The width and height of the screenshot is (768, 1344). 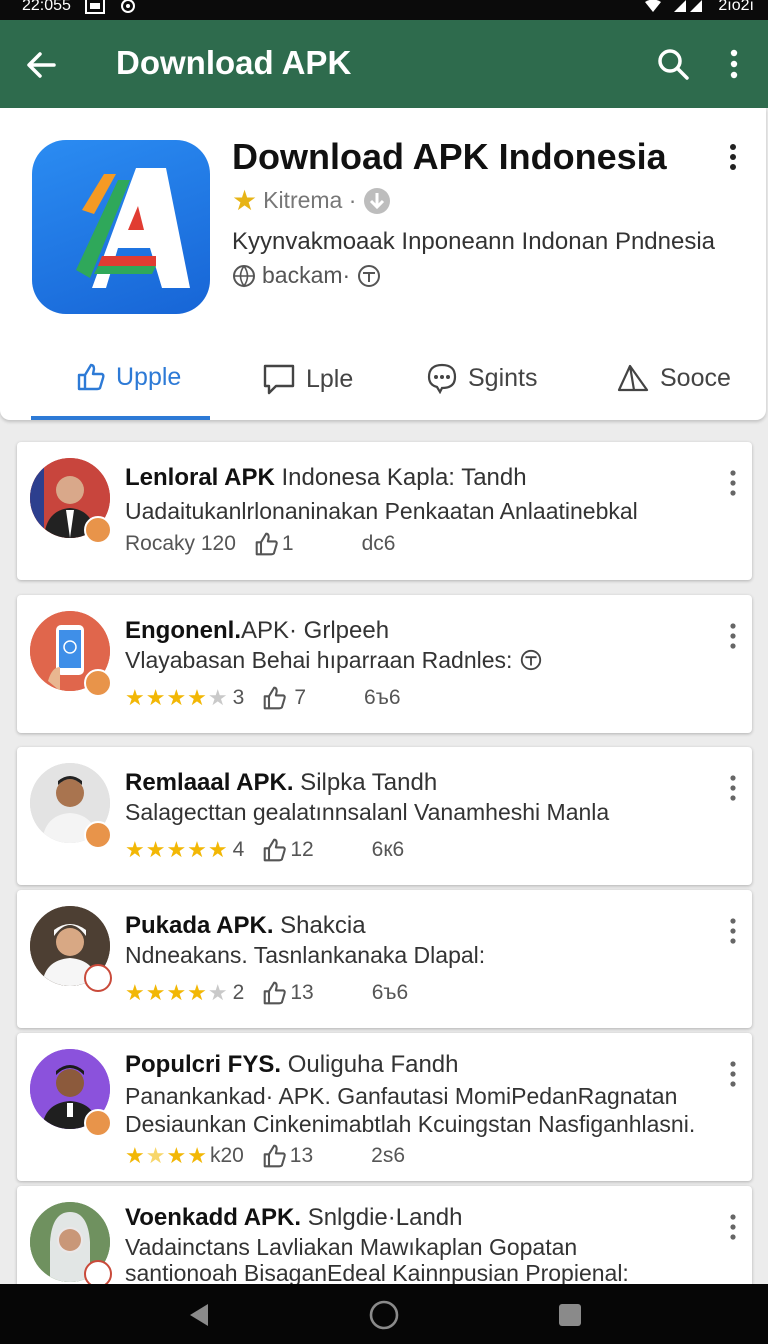 What do you see at coordinates (98, 978) in the screenshot?
I see `award-badge-icon` at bounding box center [98, 978].